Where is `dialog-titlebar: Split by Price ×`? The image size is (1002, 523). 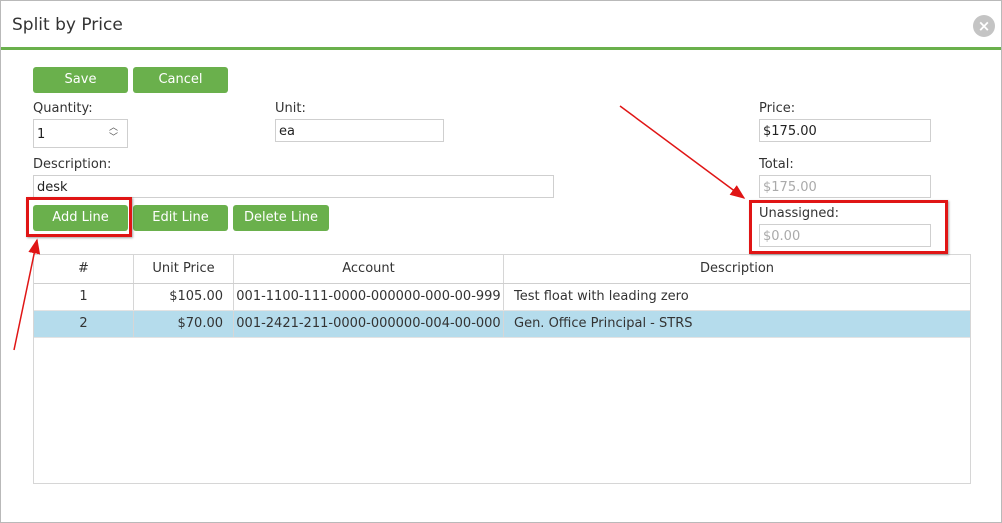
dialog-titlebar: Split by Price × is located at coordinates (501, 25).